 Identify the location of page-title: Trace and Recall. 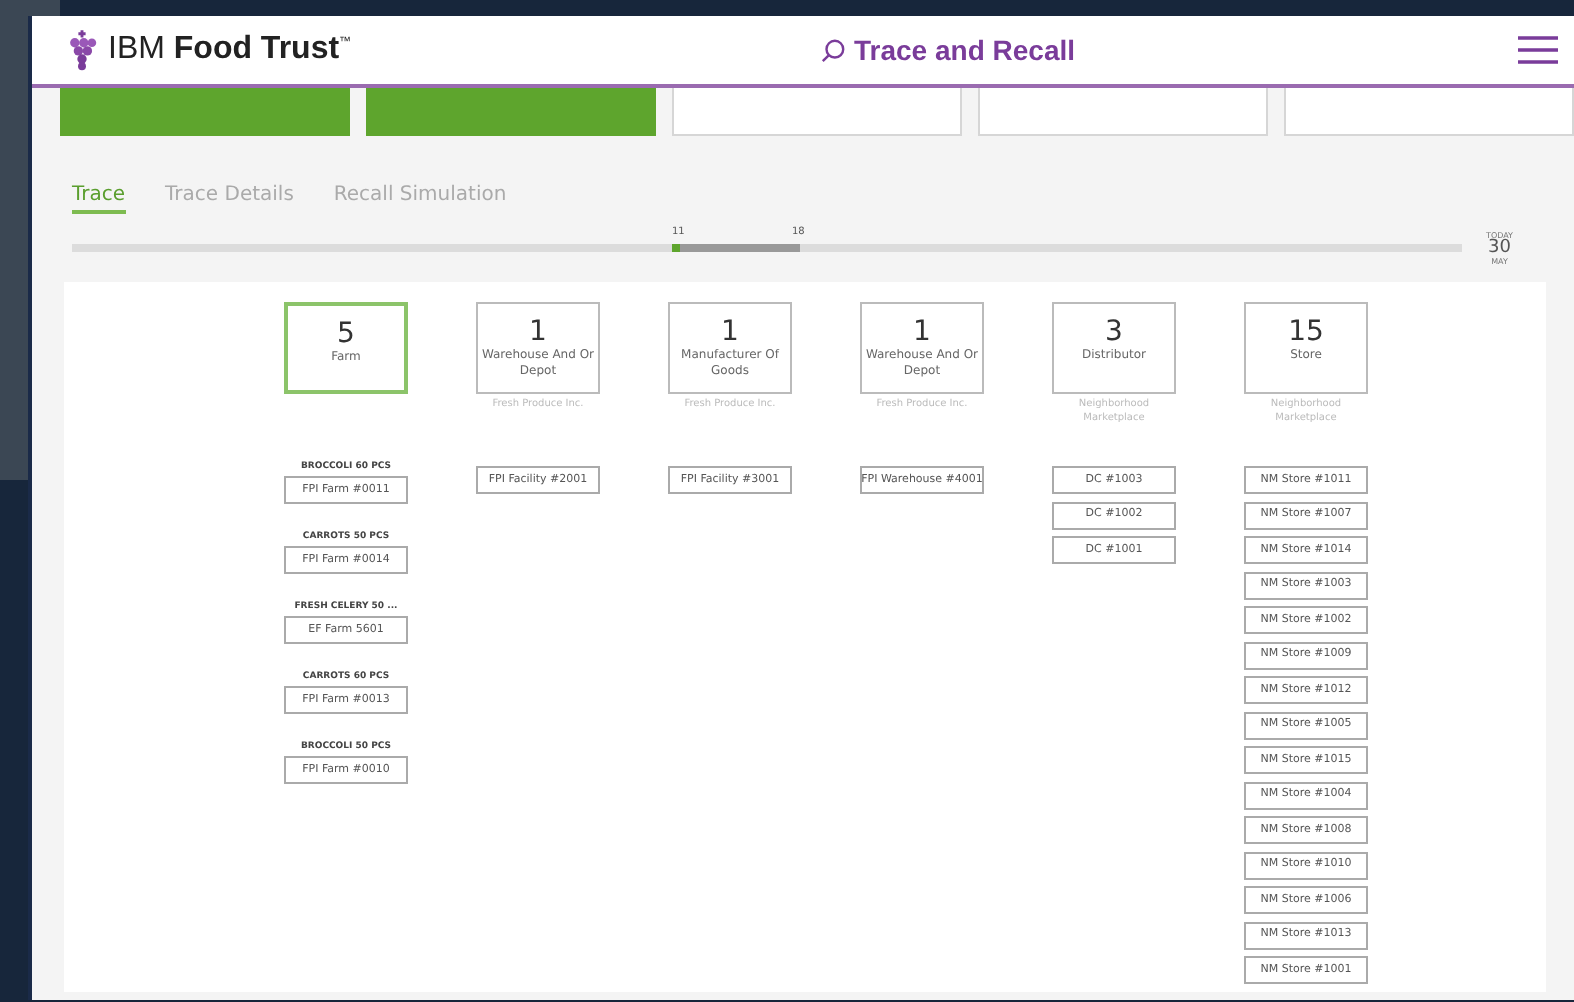
(965, 50).